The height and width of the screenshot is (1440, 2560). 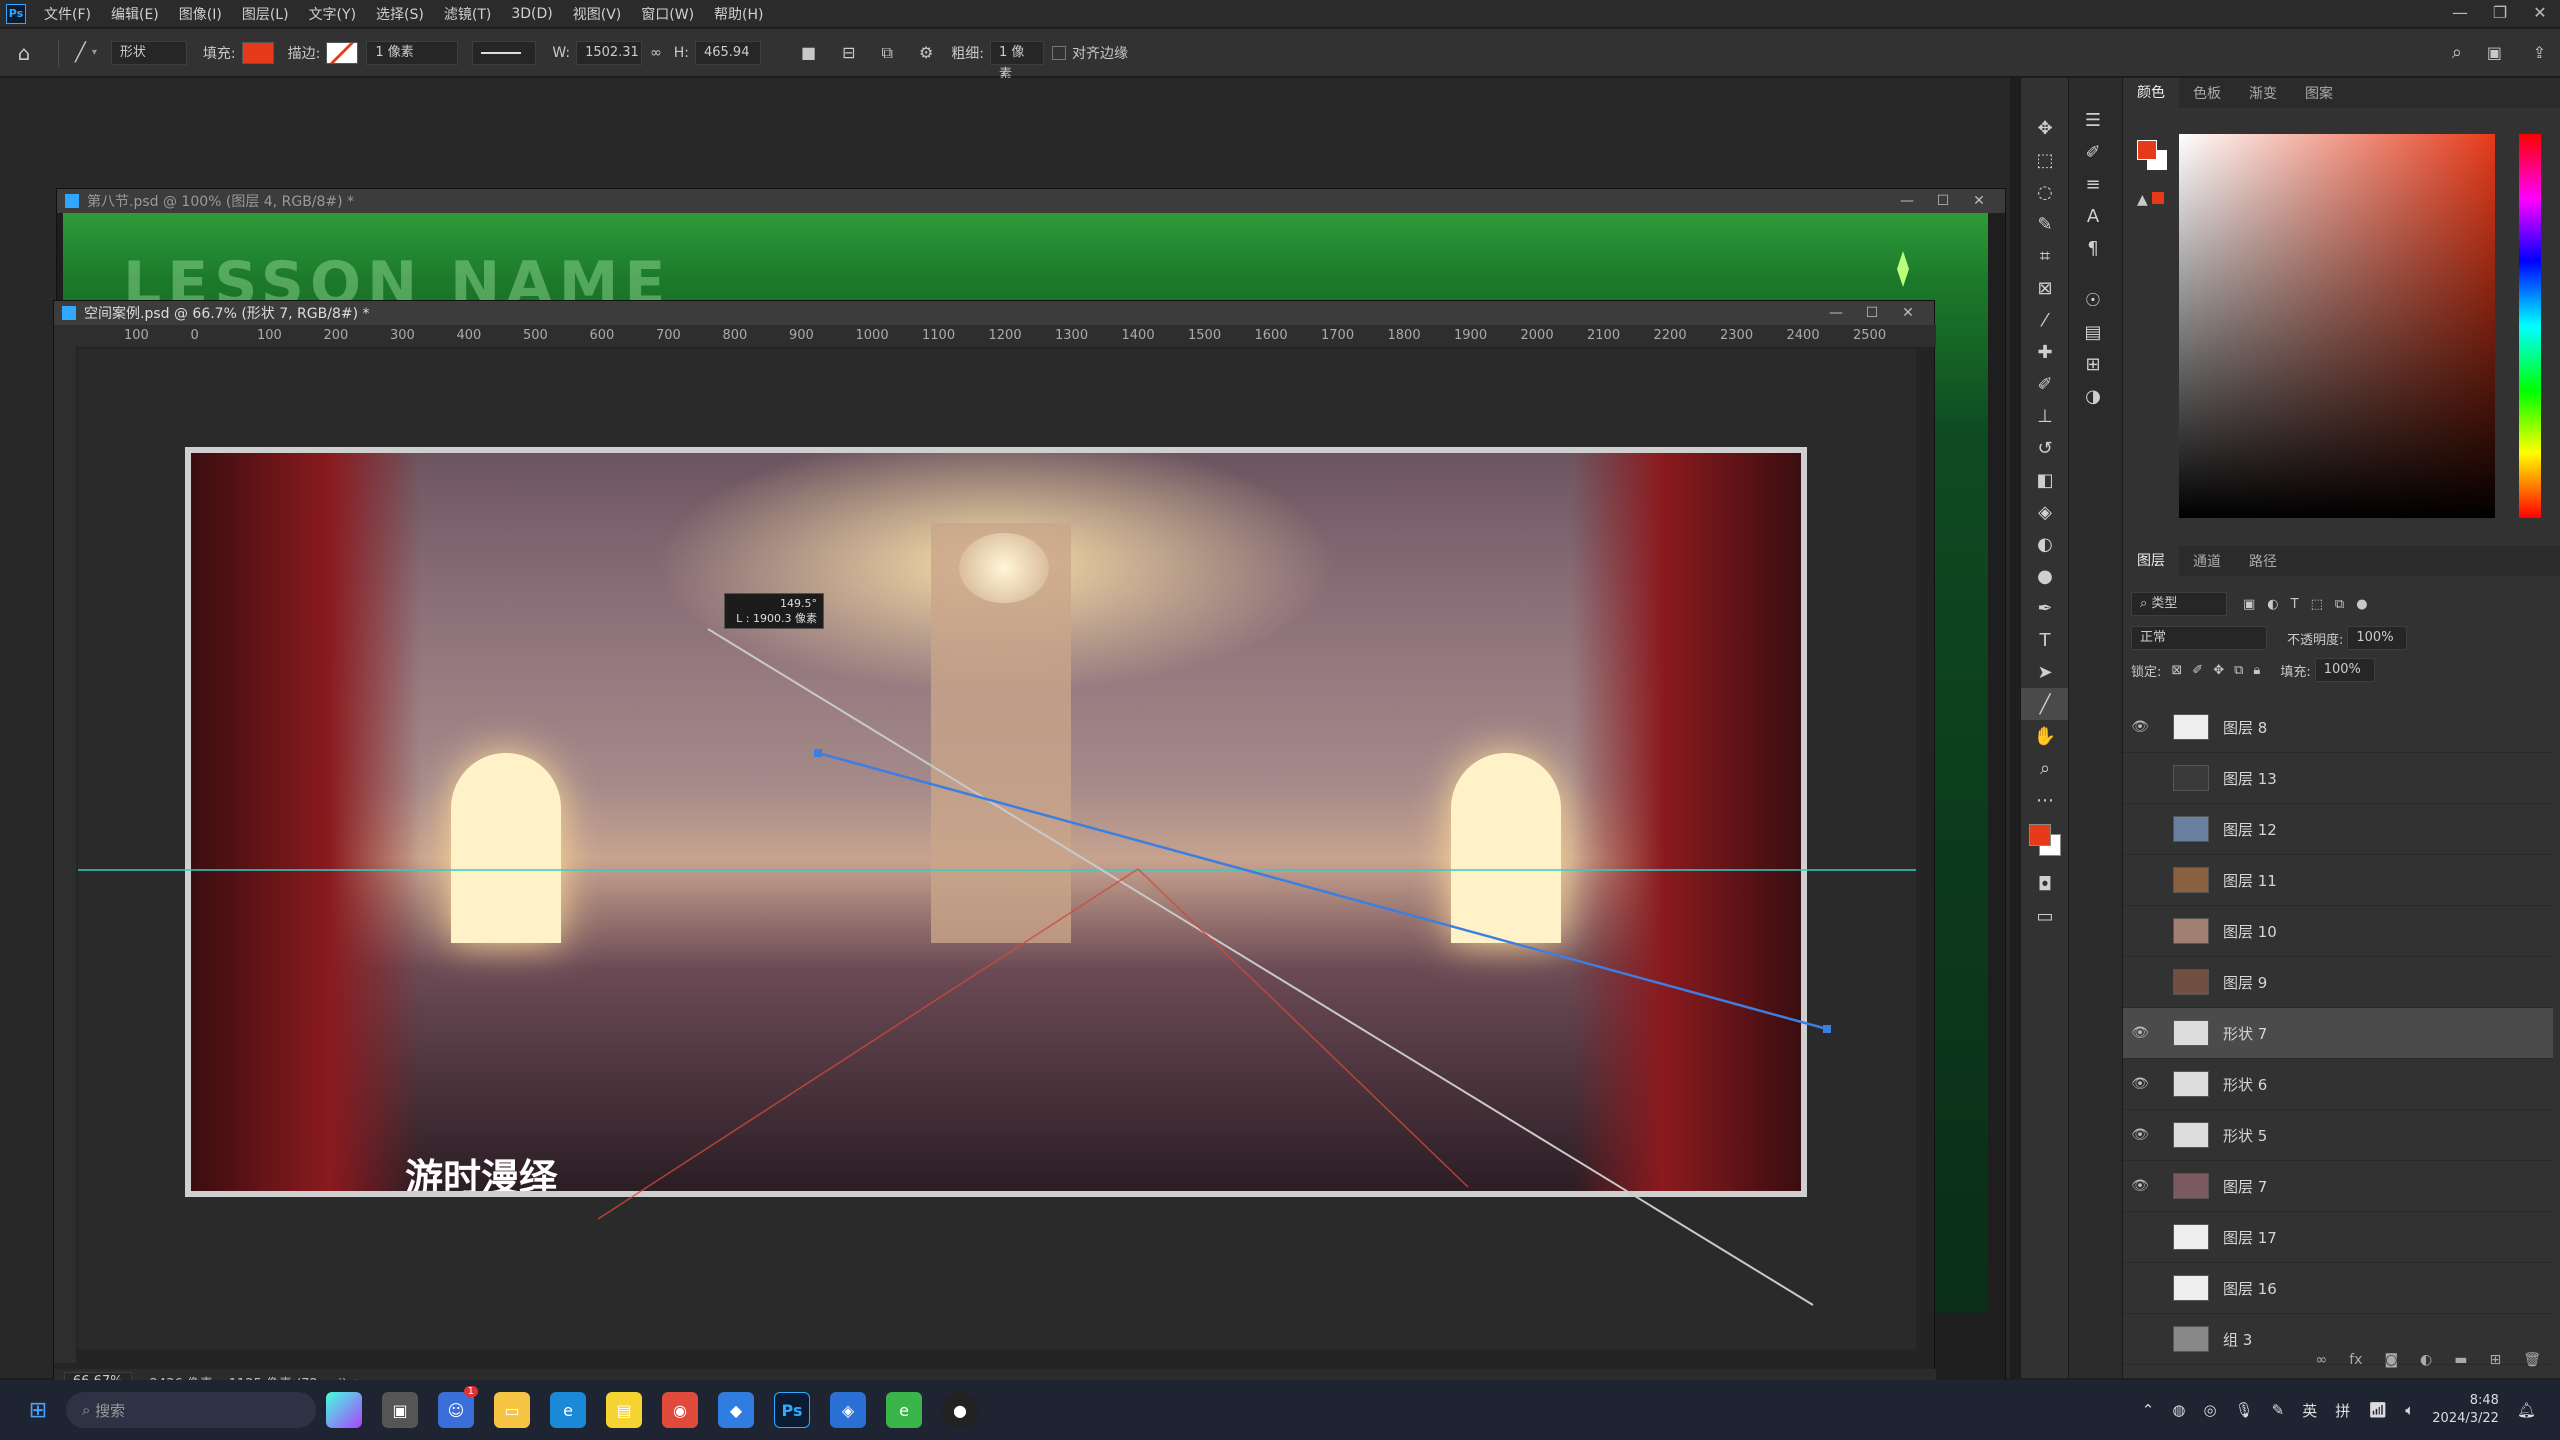 What do you see at coordinates (960, 1410) in the screenshot?
I see `app-icon: ●` at bounding box center [960, 1410].